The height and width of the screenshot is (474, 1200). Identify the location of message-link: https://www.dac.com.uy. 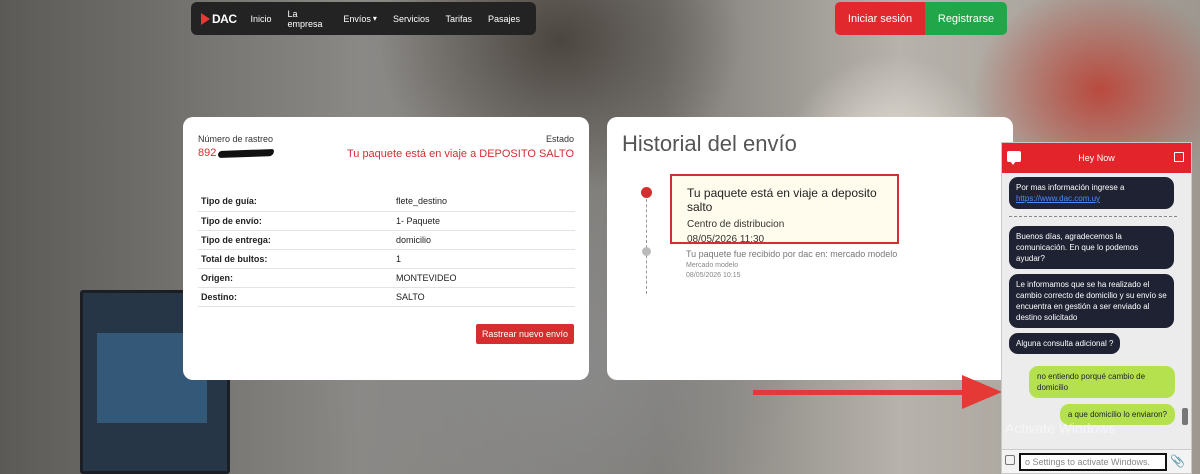
(1058, 198).